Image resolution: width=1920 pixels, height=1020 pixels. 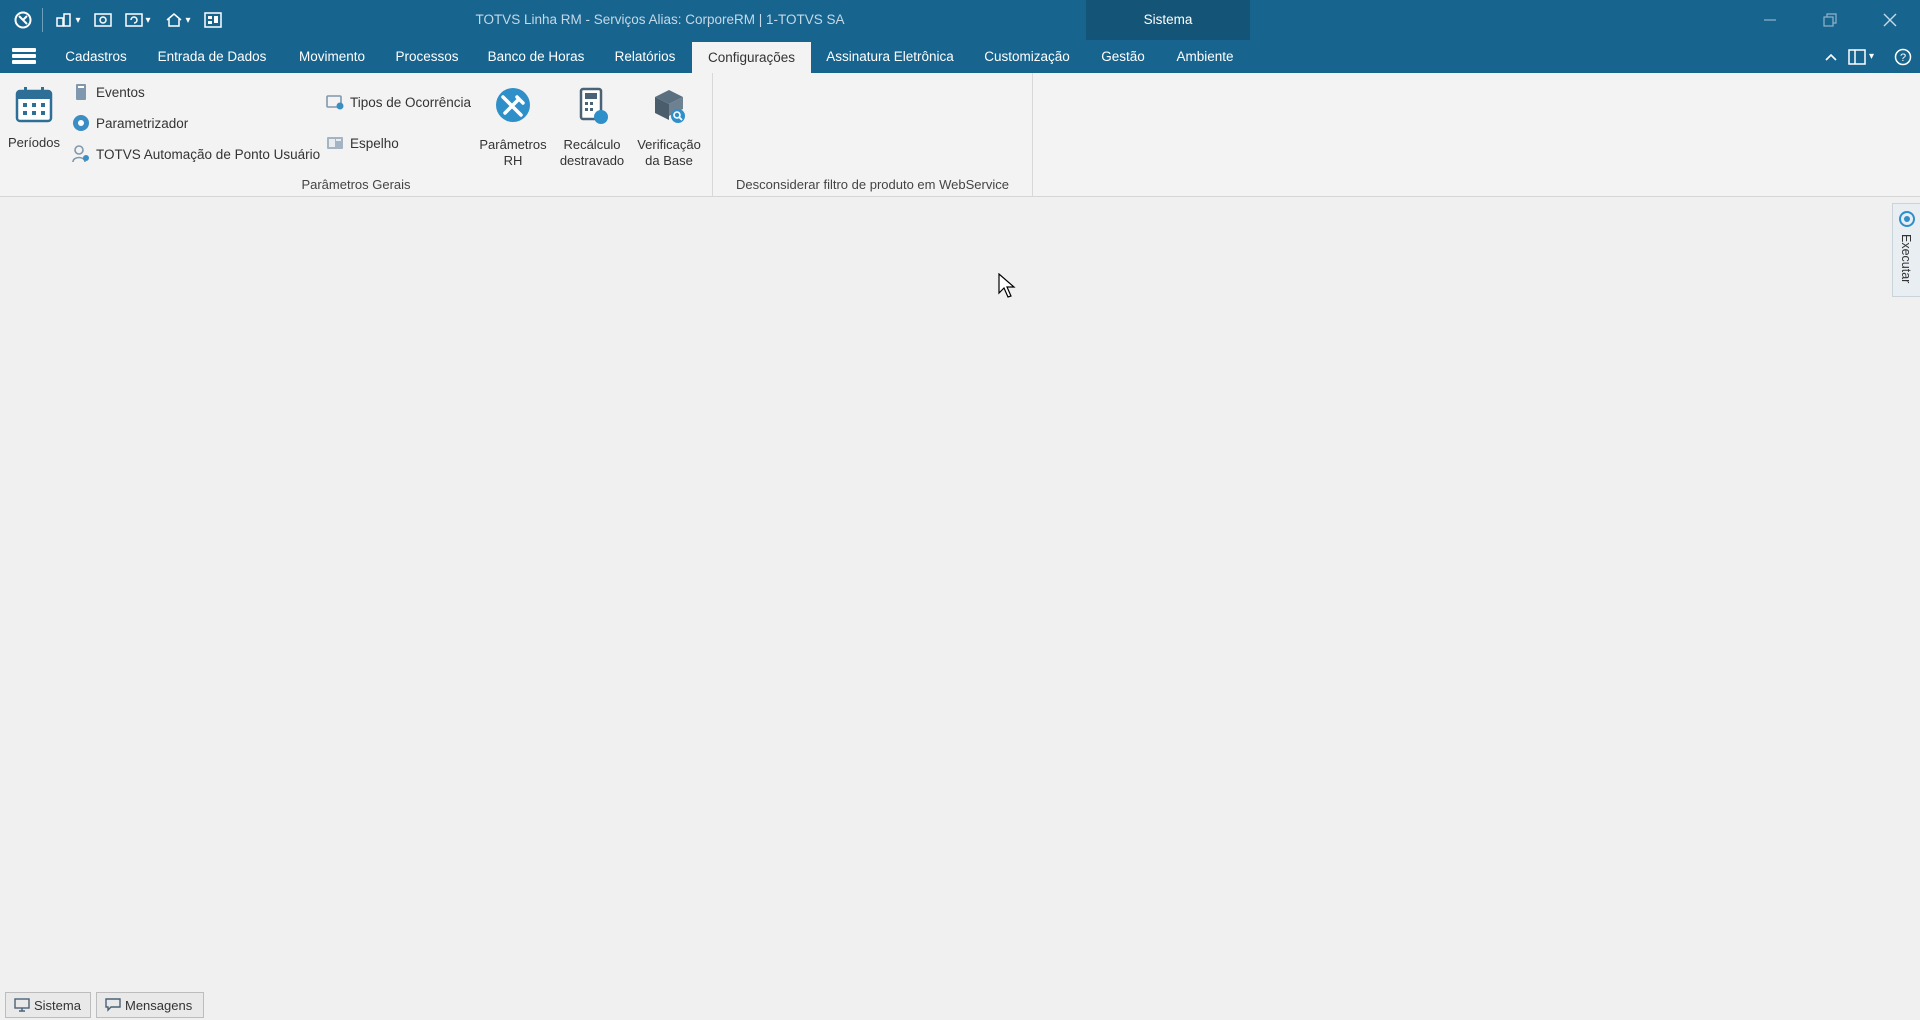 What do you see at coordinates (536, 56) in the screenshot?
I see `tab-banco-de-horas: Banco de Horas` at bounding box center [536, 56].